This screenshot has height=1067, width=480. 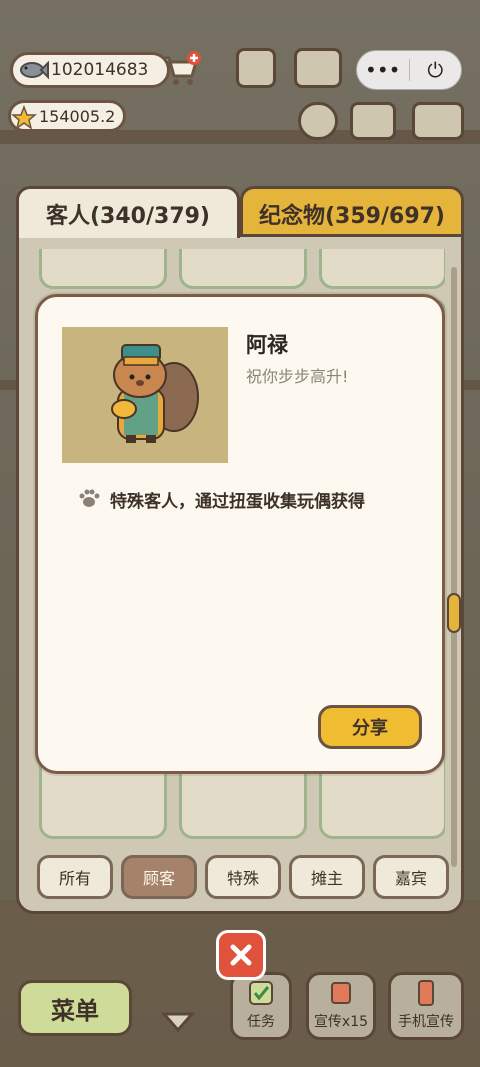 What do you see at coordinates (100, 70) in the screenshot?
I see `fish-amount: 102014683` at bounding box center [100, 70].